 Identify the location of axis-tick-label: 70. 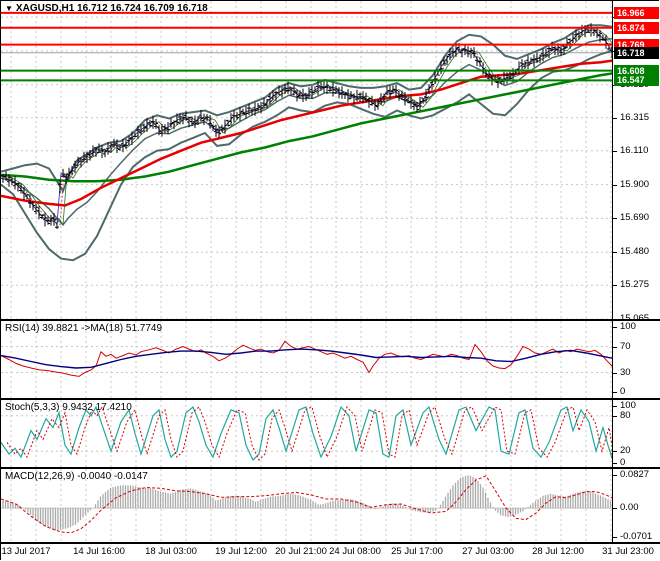
(625, 346).